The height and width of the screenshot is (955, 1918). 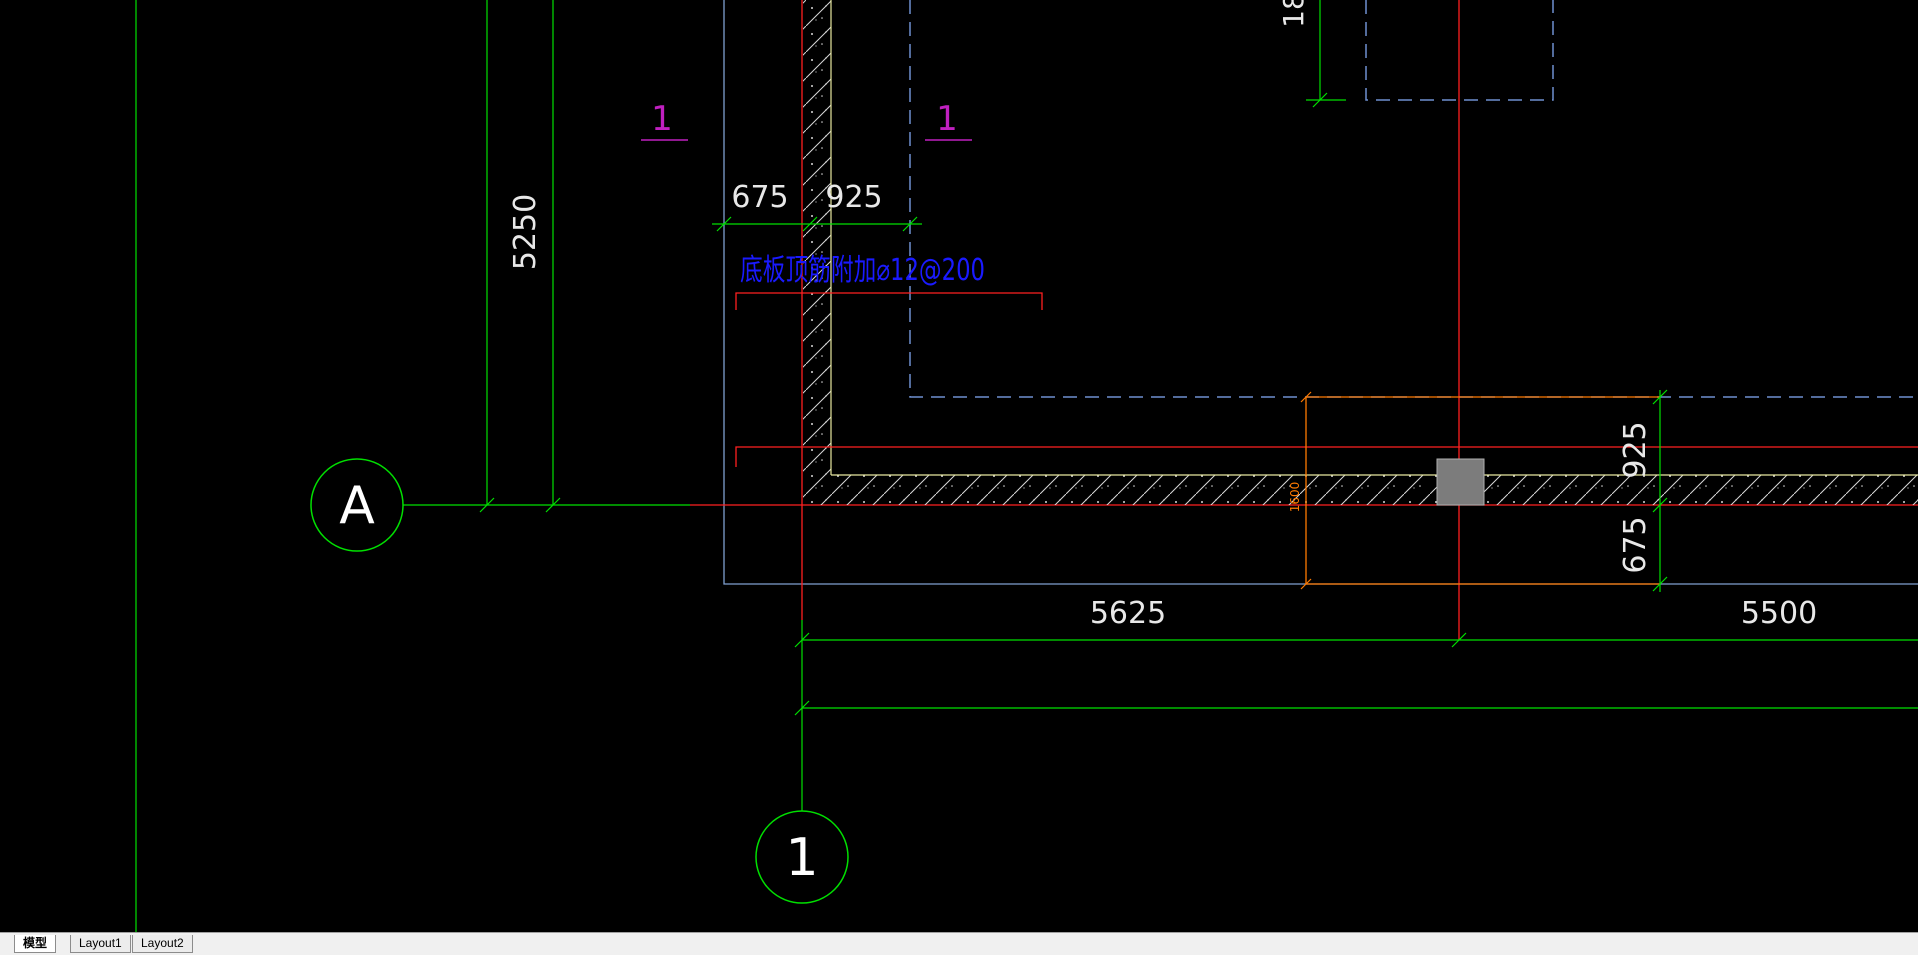 What do you see at coordinates (662, 119) in the screenshot?
I see `section-mark-left: 1` at bounding box center [662, 119].